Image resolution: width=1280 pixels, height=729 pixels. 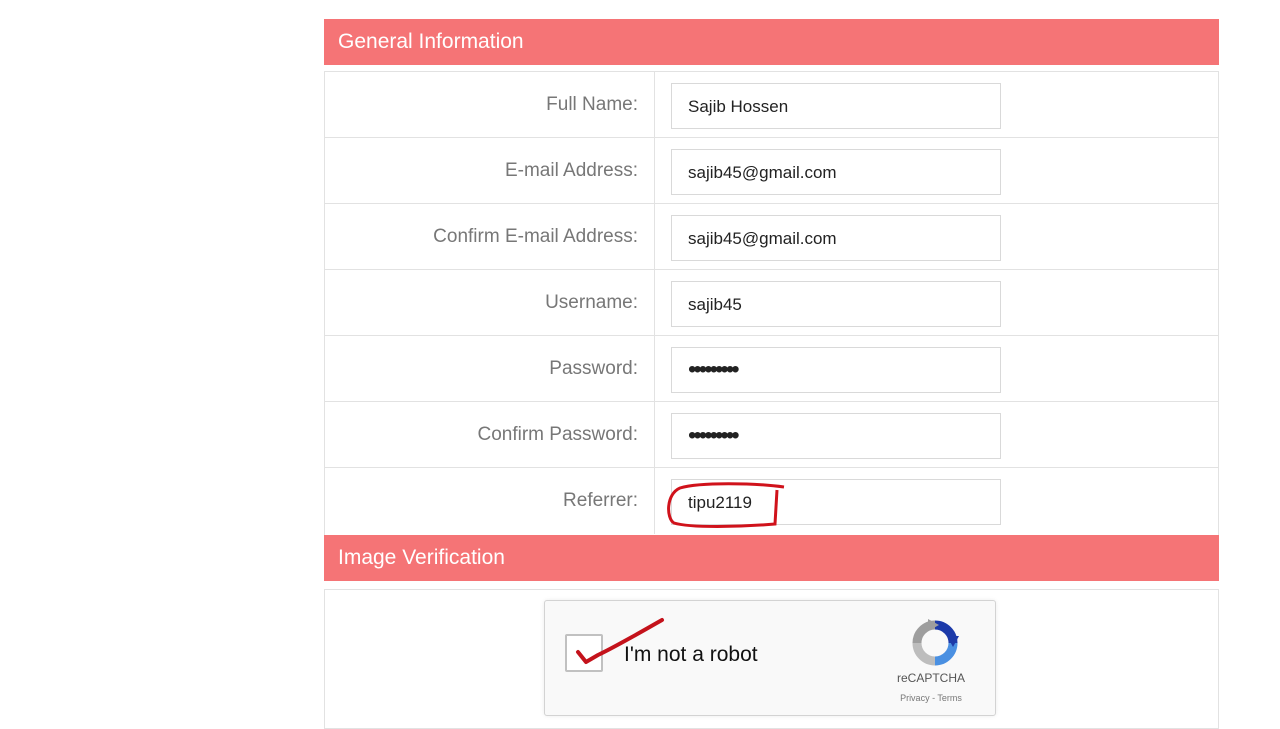 What do you see at coordinates (490, 236) in the screenshot?
I see `confirm-email-label: Confirm E-mail Address:` at bounding box center [490, 236].